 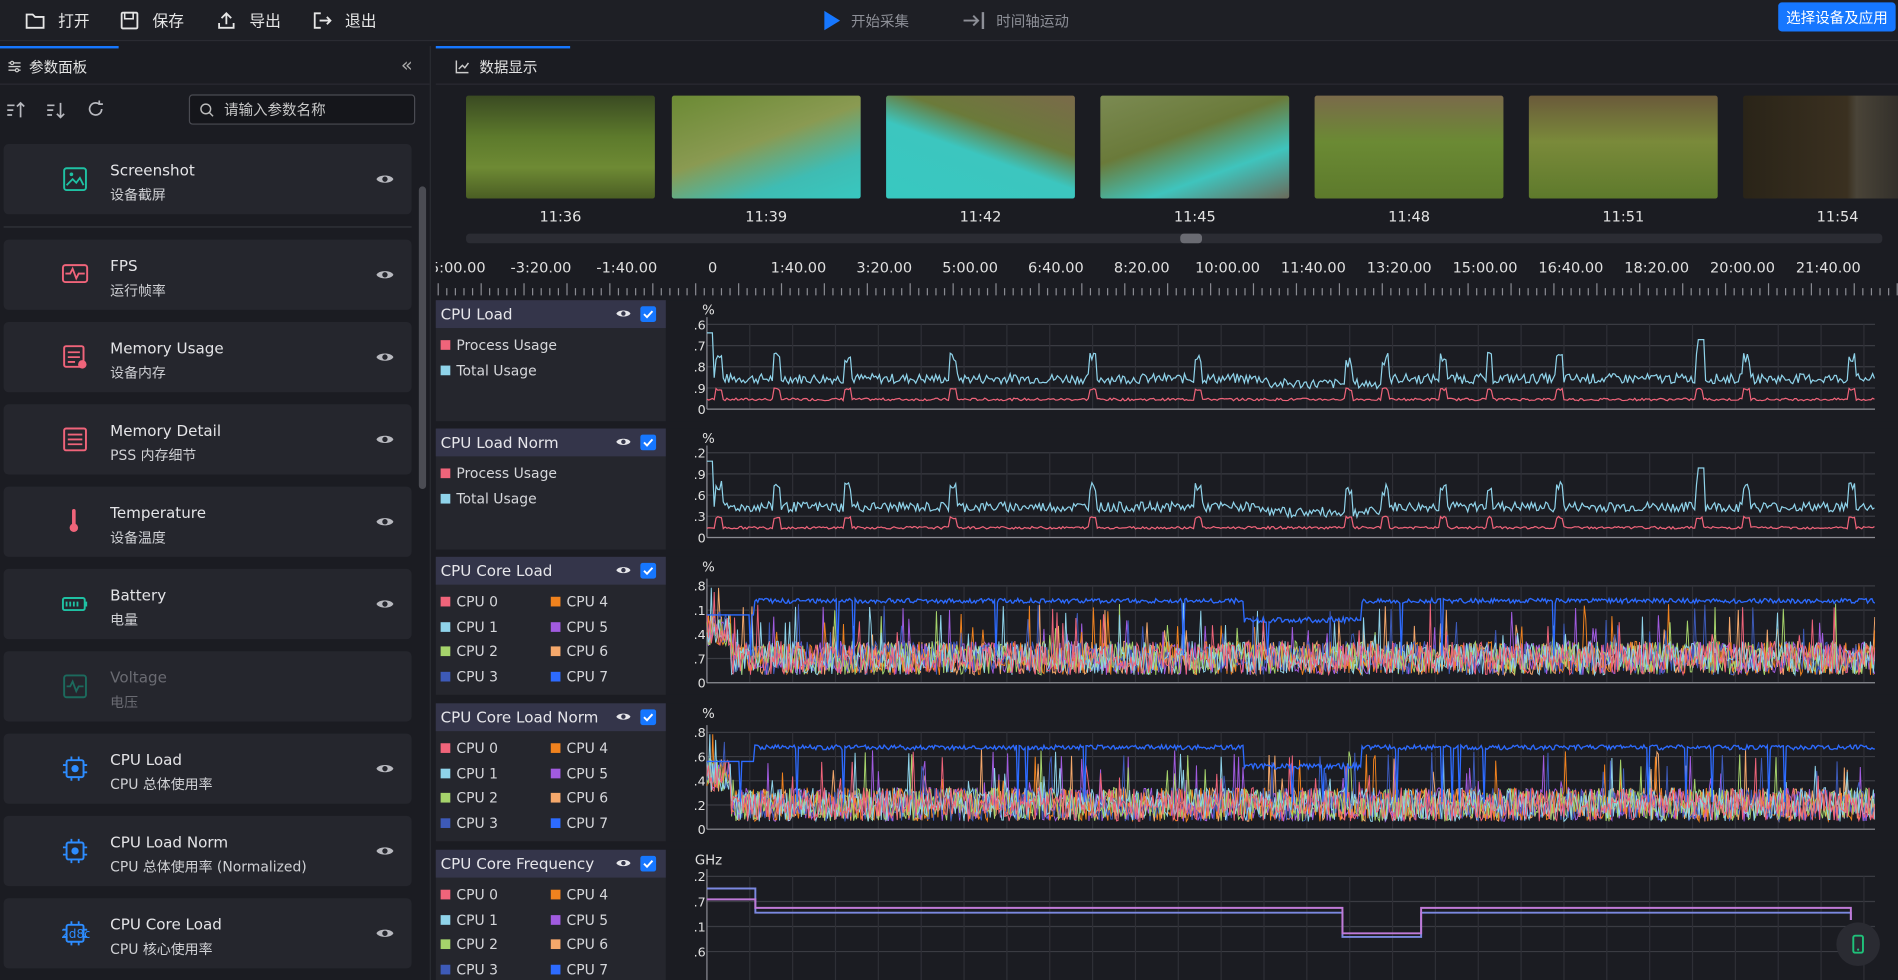 I want to click on parameter-description: 运行帧率, so click(x=138, y=290).